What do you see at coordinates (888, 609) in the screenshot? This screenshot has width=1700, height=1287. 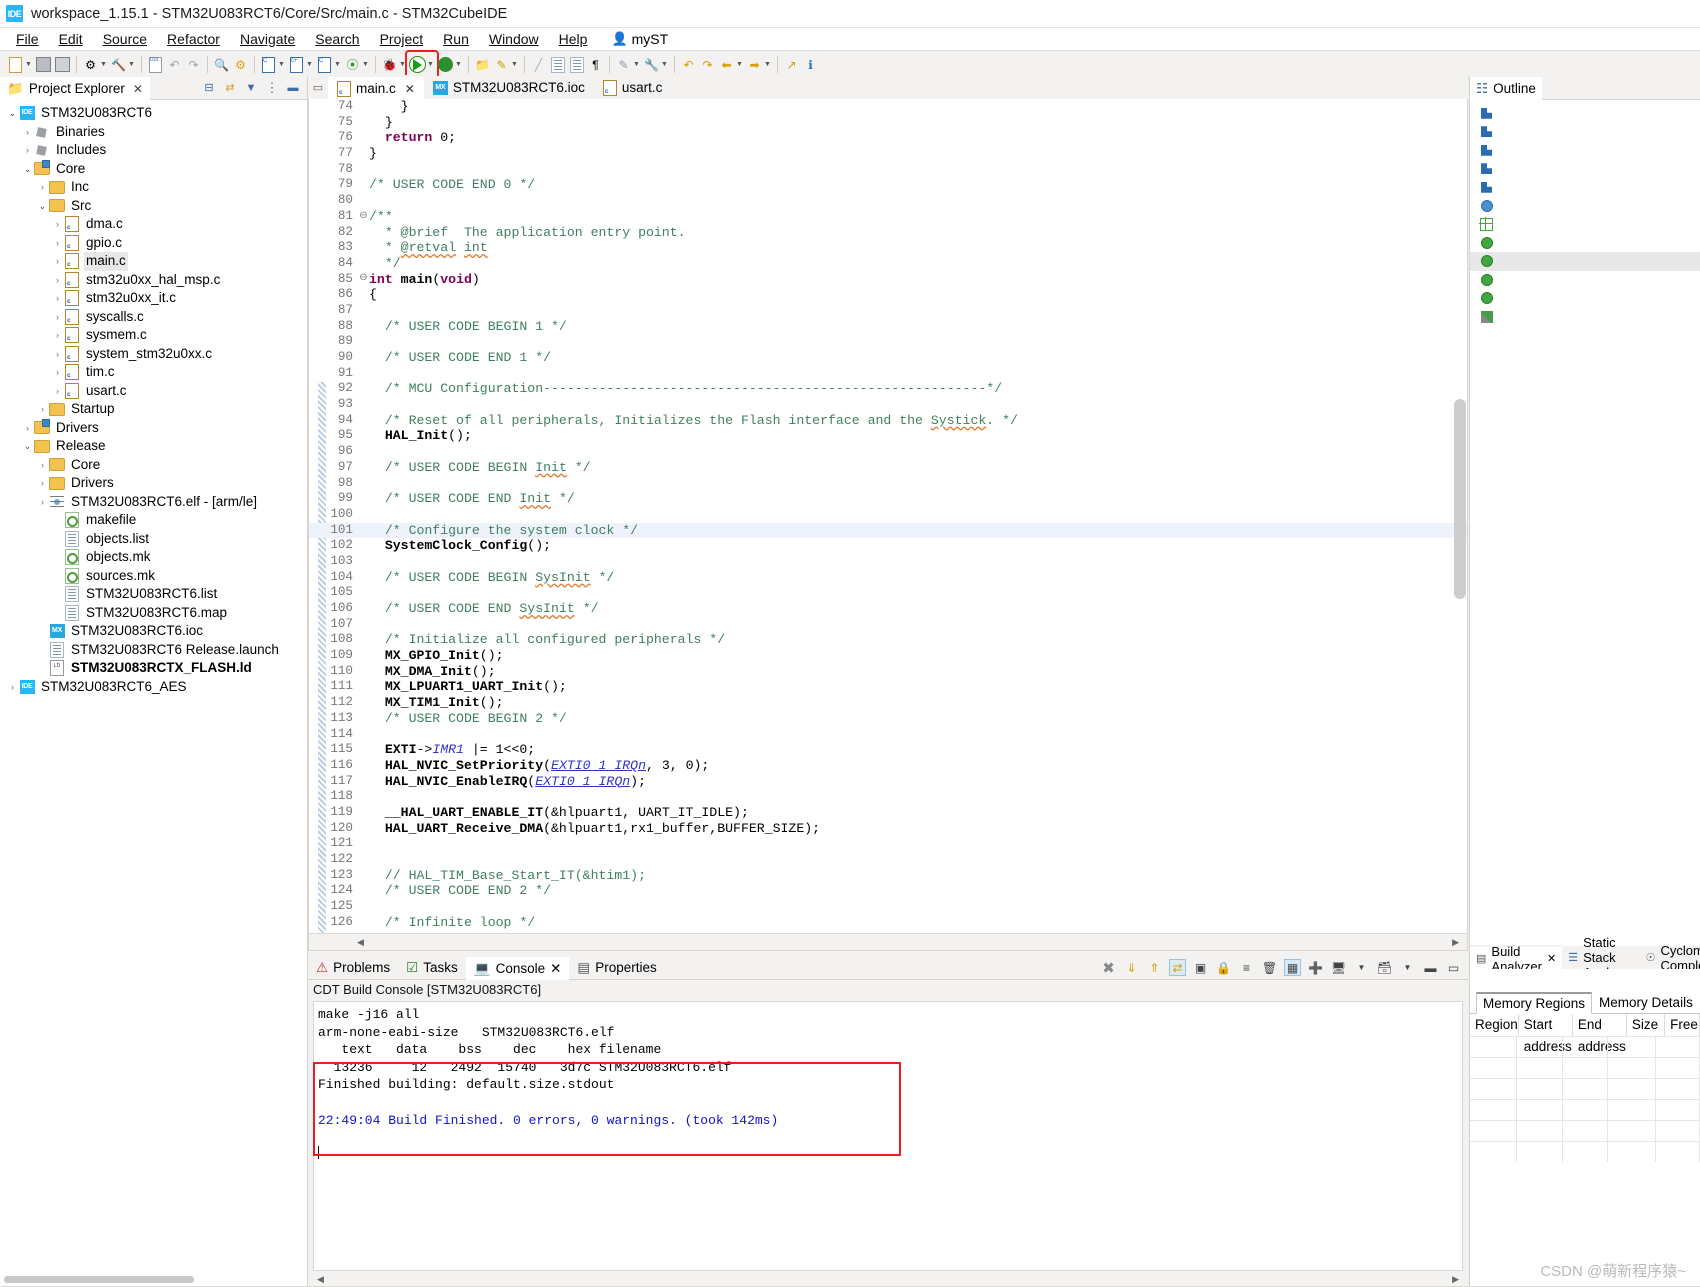 I see `code-line: 106 /* USER CODE END SysInit */` at bounding box center [888, 609].